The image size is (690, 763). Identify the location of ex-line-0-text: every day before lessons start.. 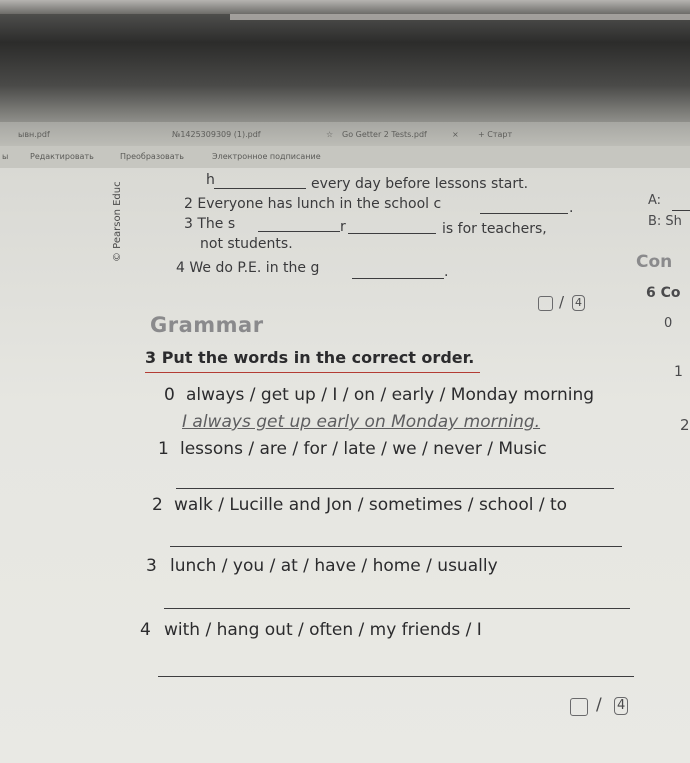
(420, 184).